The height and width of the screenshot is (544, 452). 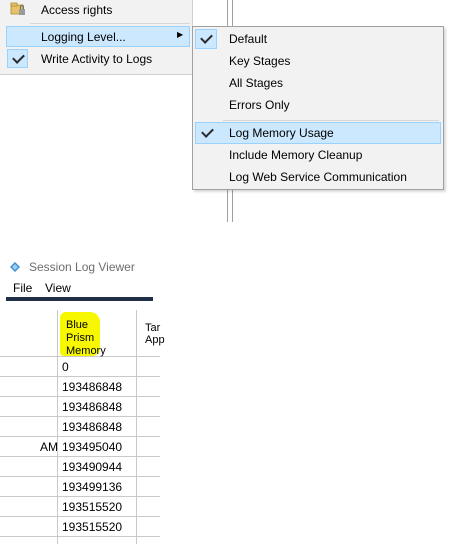 What do you see at coordinates (82, 267) in the screenshot?
I see `window-title: Session Log Viewer` at bounding box center [82, 267].